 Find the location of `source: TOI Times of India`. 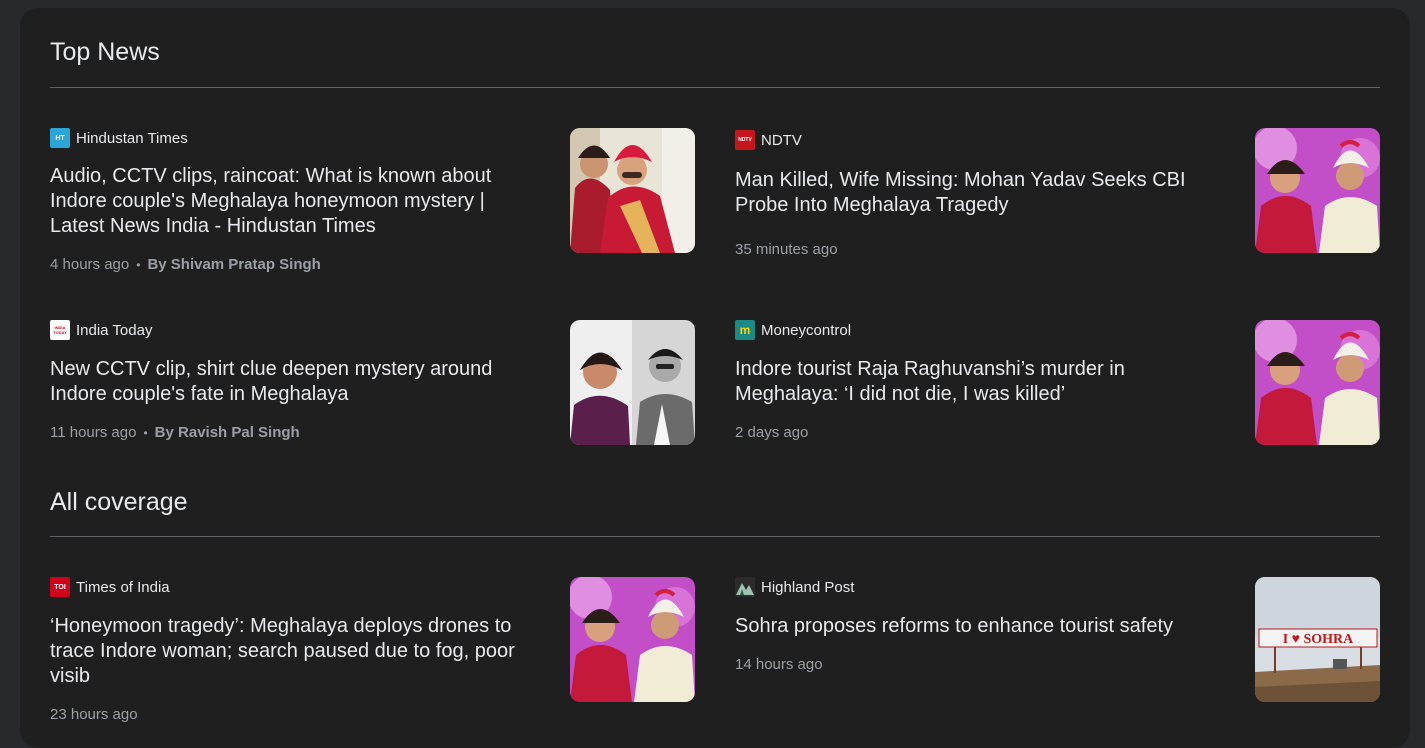

source: TOI Times of India is located at coordinates (110, 587).